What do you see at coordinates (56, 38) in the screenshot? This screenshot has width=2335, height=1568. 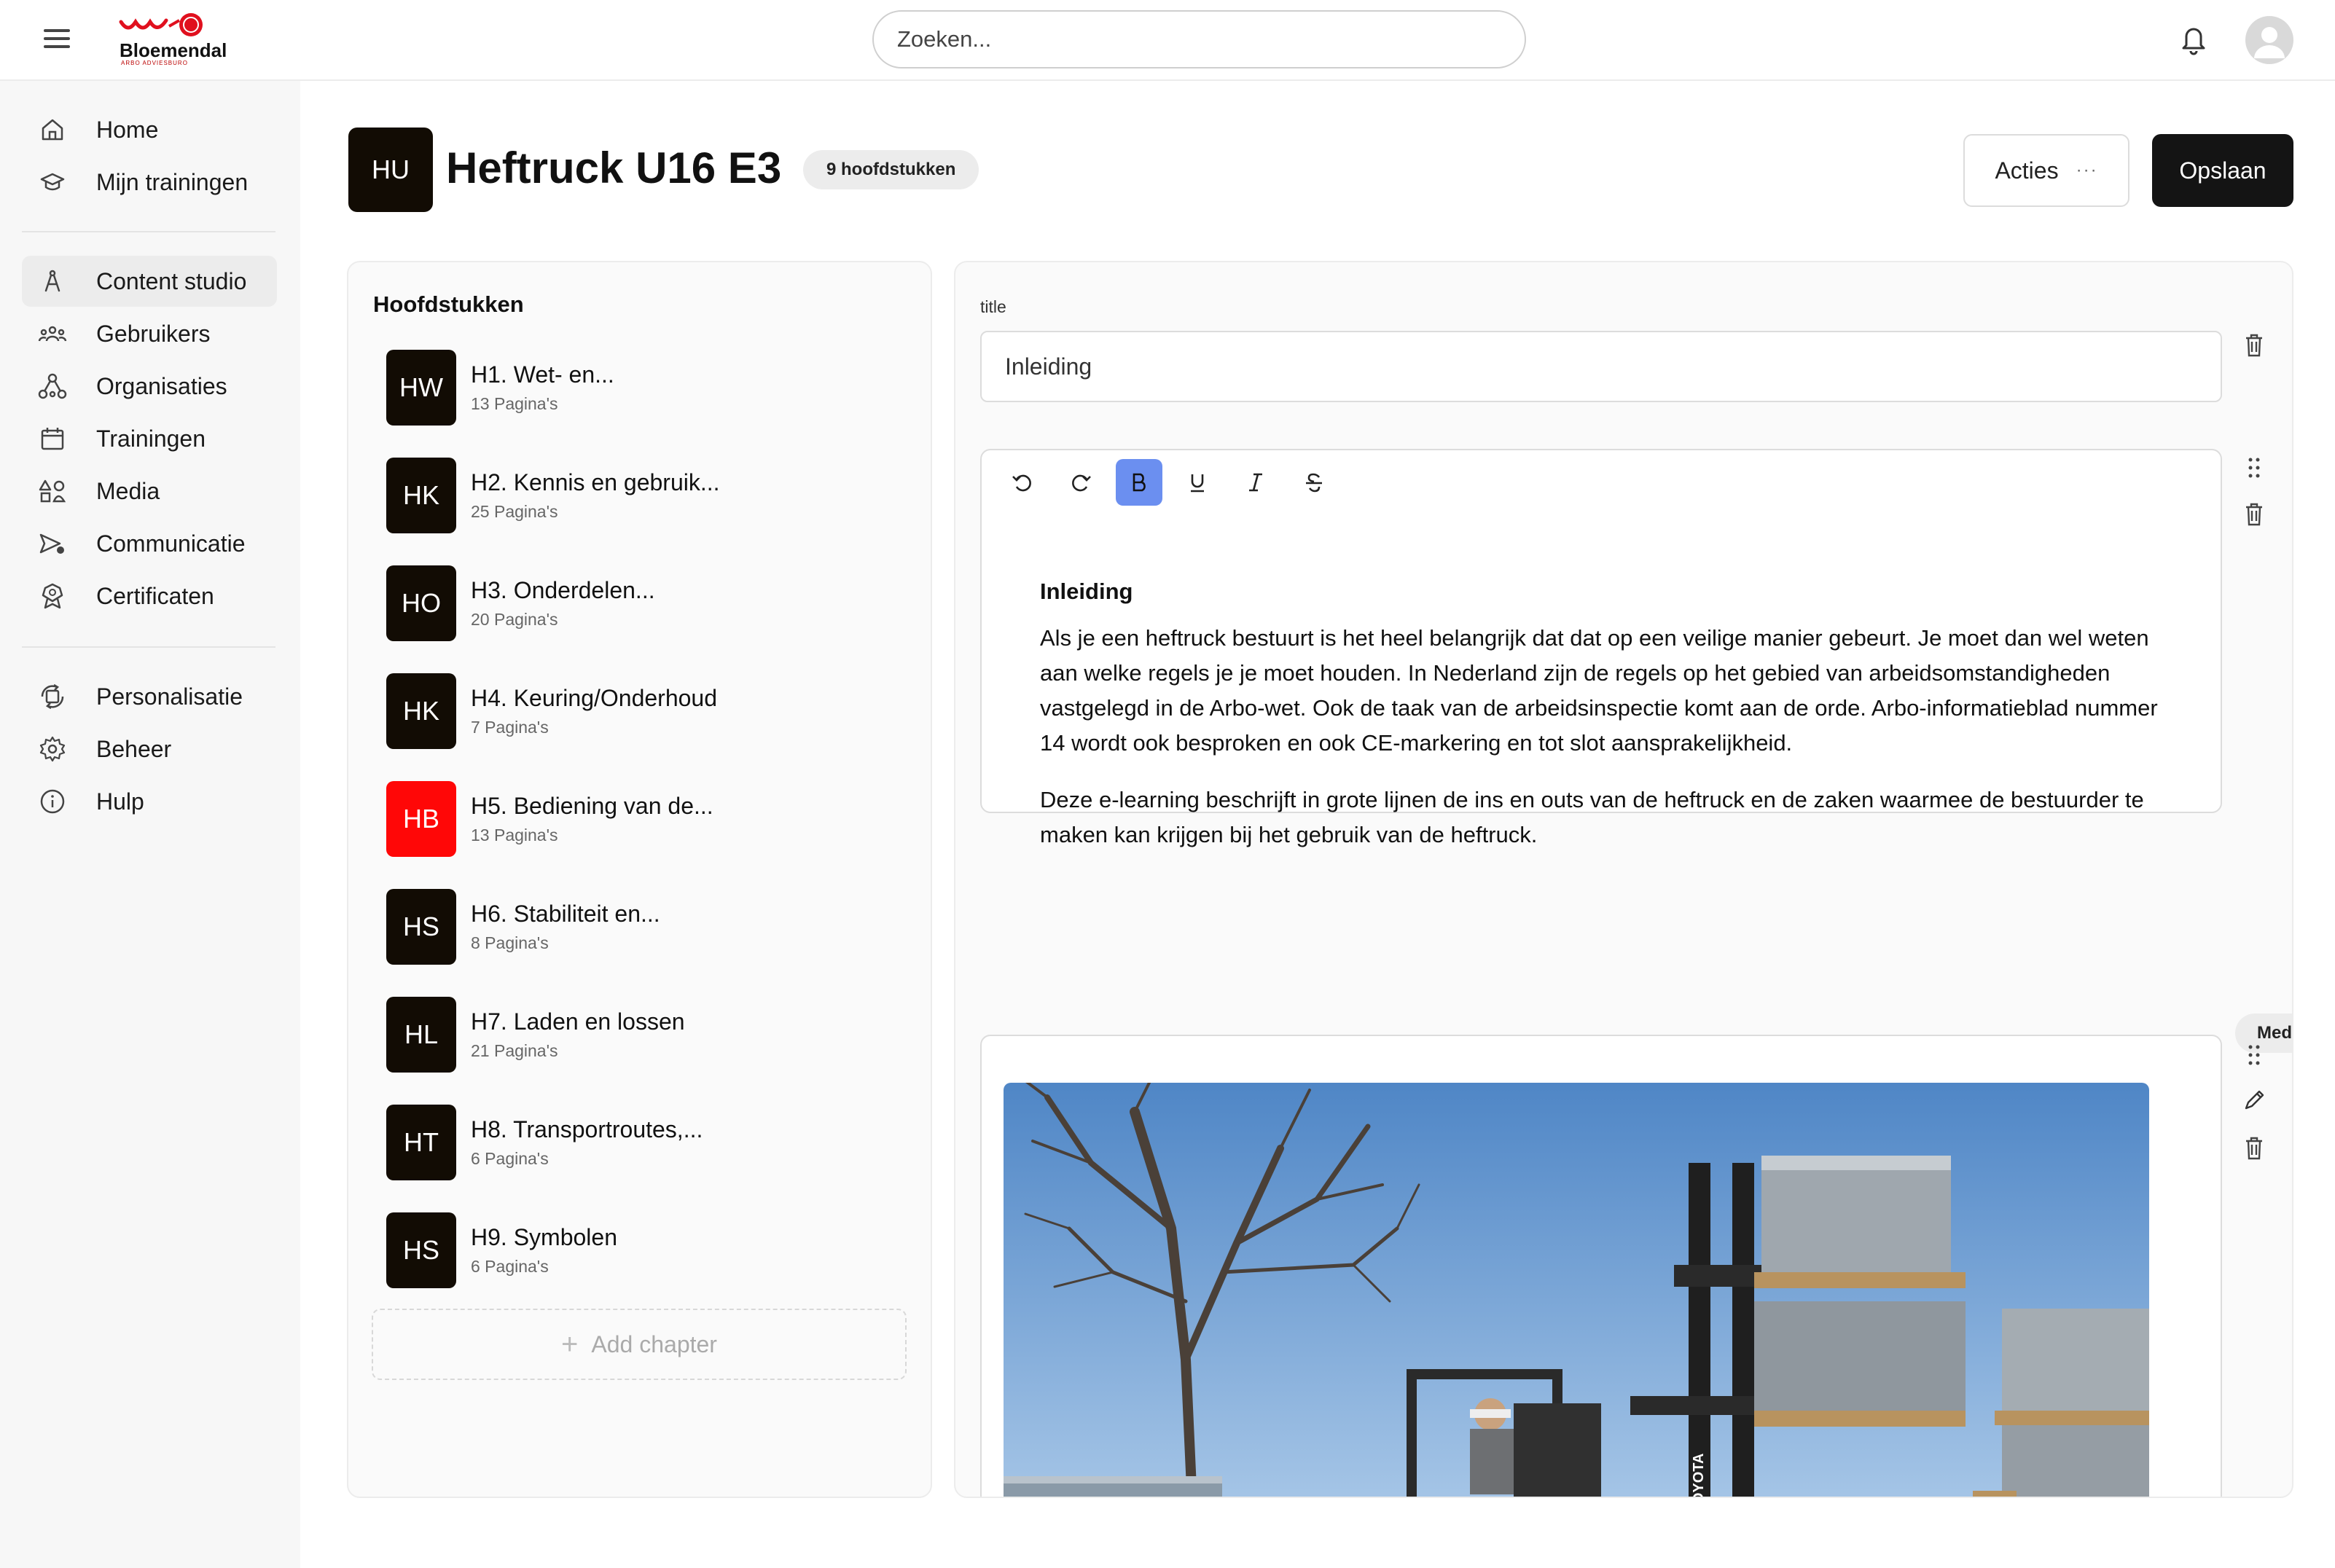 I see `menu-icon` at bounding box center [56, 38].